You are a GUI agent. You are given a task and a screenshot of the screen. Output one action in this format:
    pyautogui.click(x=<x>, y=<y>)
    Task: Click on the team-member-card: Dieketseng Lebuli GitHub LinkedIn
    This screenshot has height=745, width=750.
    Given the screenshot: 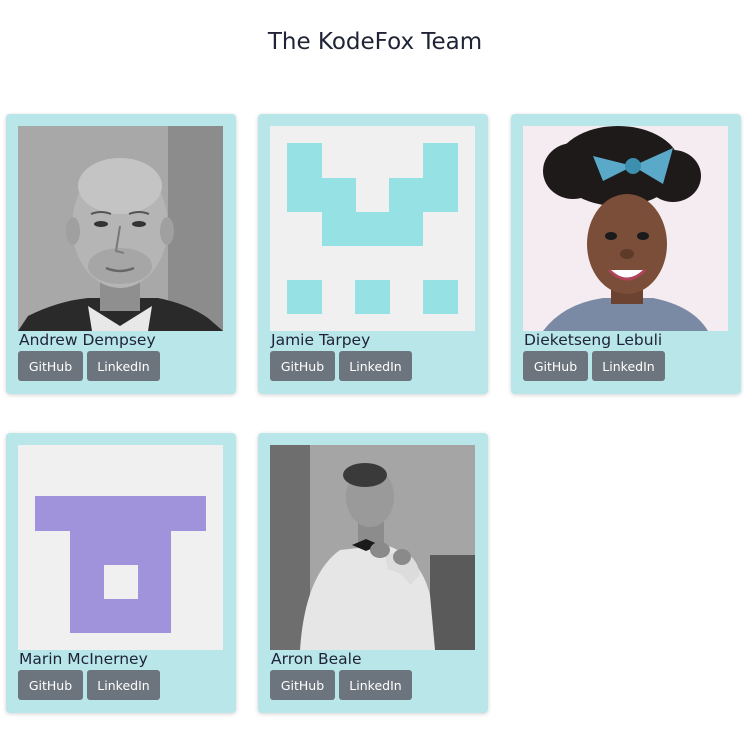 What is the action you would take?
    pyautogui.click(x=626, y=254)
    